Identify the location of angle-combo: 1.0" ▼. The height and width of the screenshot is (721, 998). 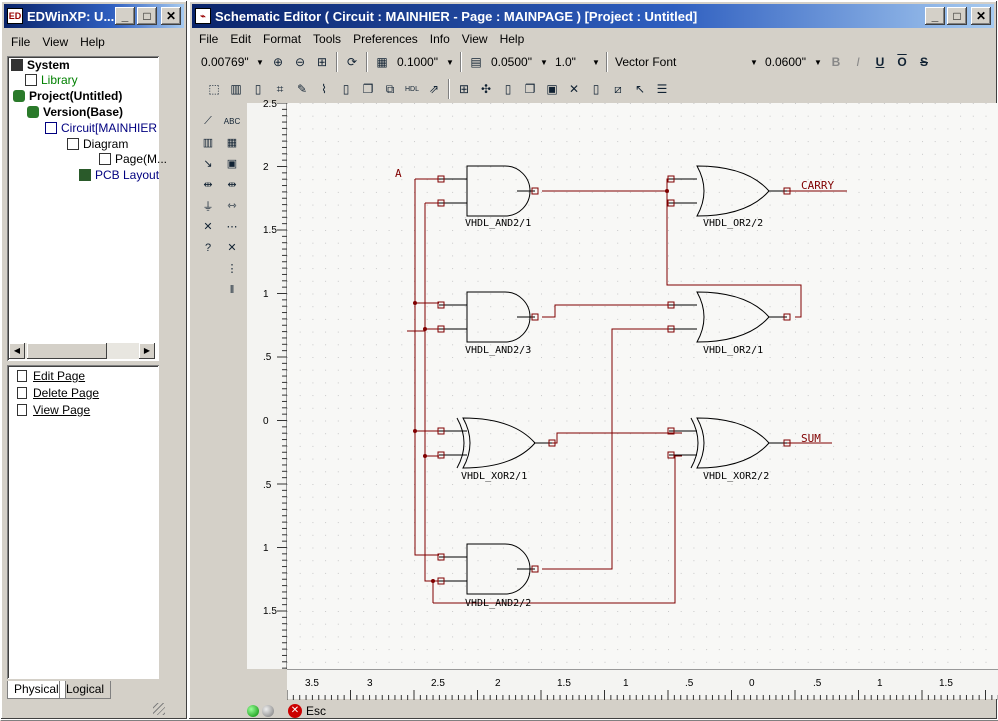
(577, 62).